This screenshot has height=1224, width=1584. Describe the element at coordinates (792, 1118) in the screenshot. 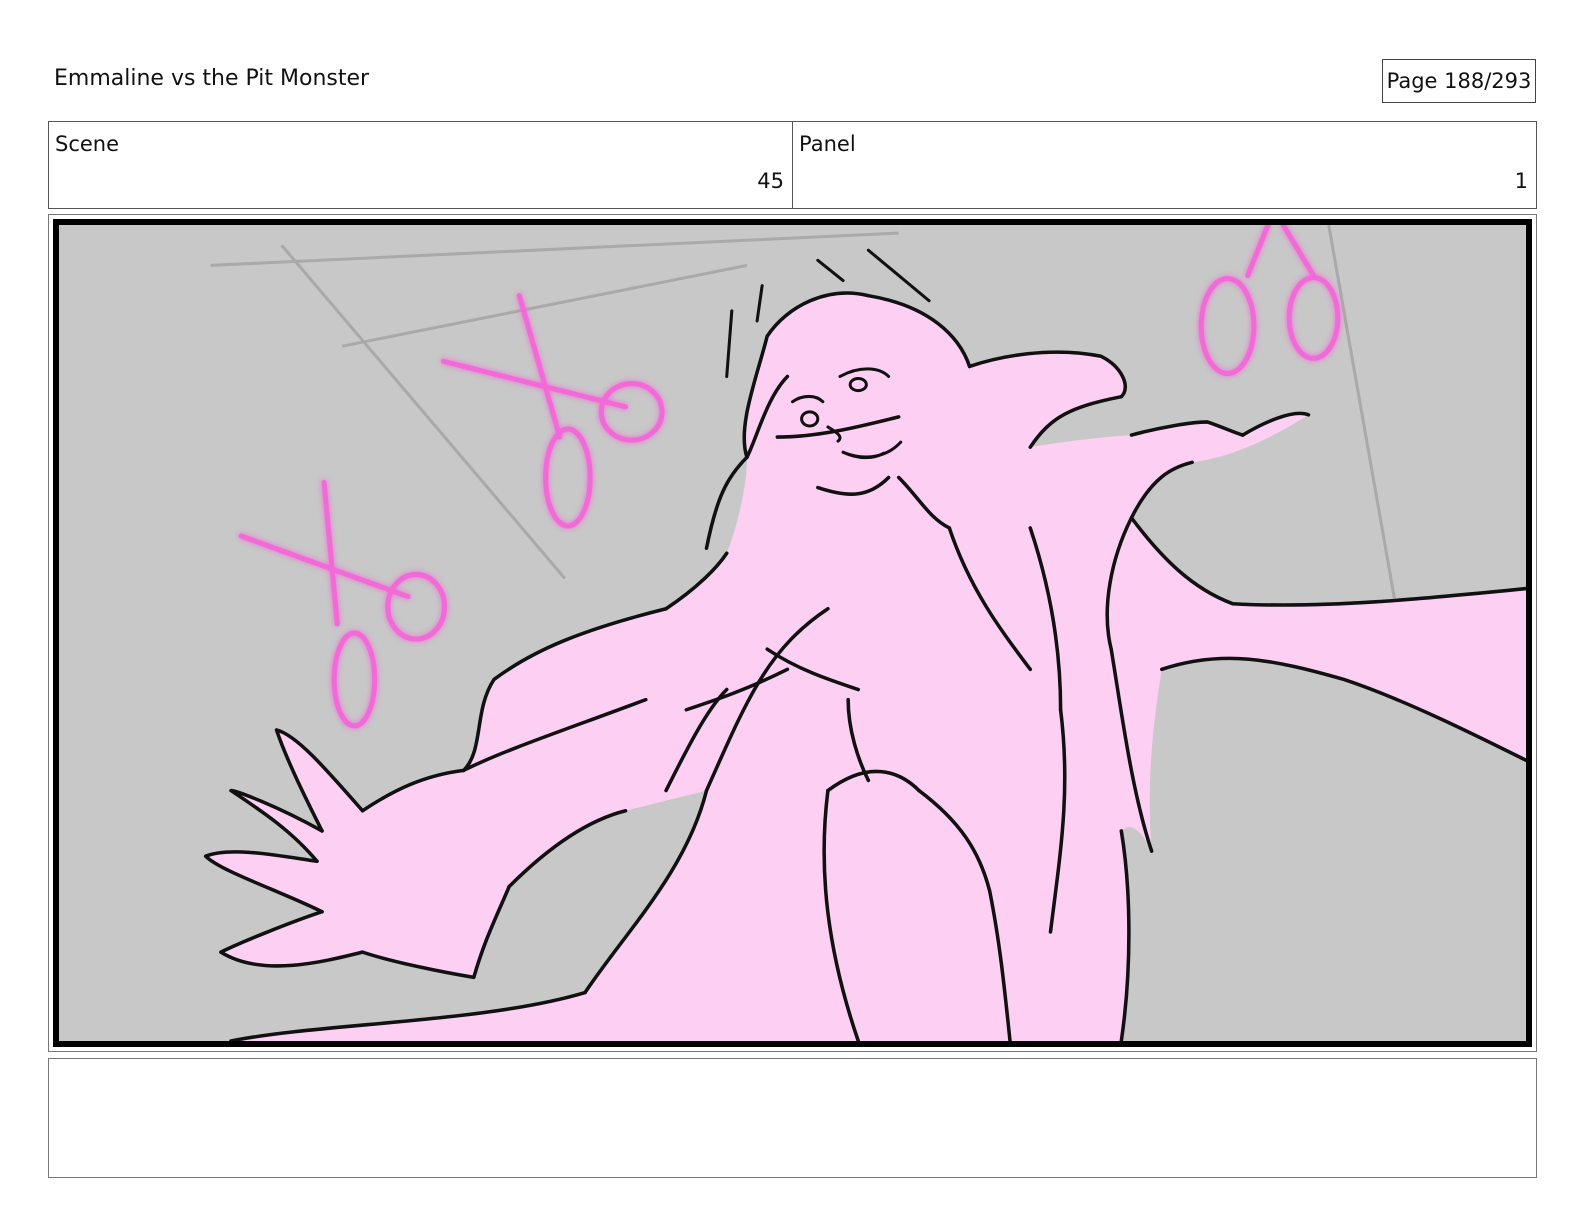

I see `notes-box` at that location.